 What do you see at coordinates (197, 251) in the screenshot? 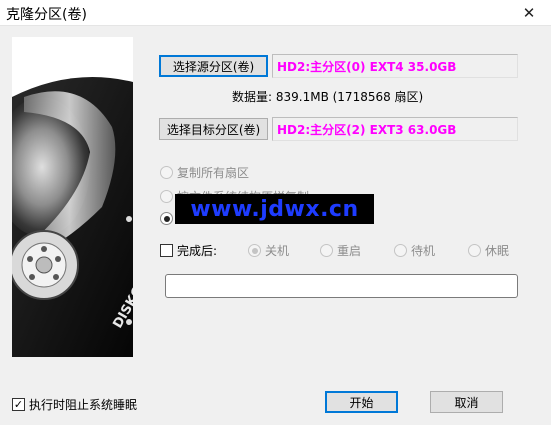
I see `after-completion-label: 完成后:` at bounding box center [197, 251].